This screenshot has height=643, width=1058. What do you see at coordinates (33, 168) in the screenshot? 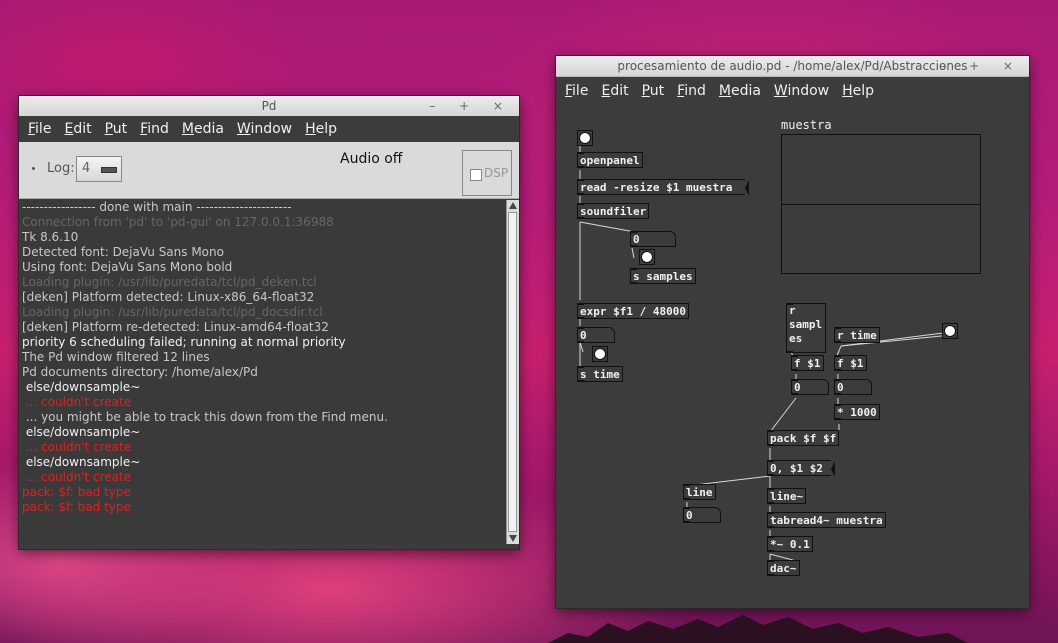
I see `log-dot-icon` at bounding box center [33, 168].